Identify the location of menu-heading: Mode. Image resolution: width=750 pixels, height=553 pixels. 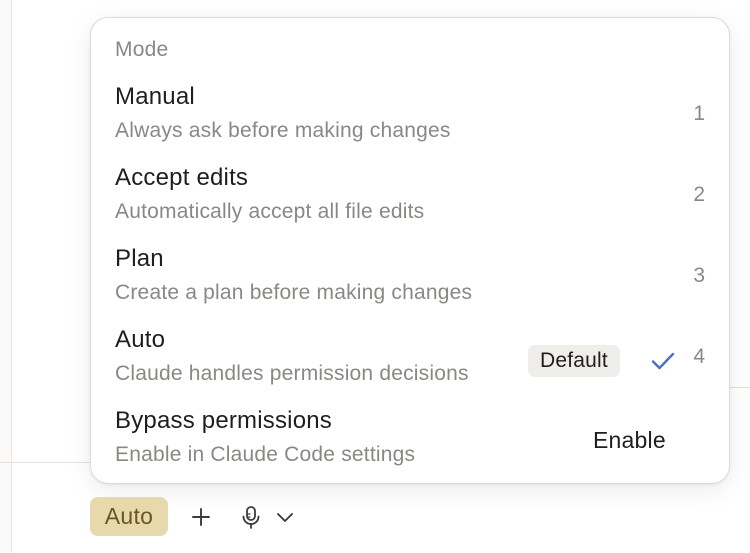
(142, 49).